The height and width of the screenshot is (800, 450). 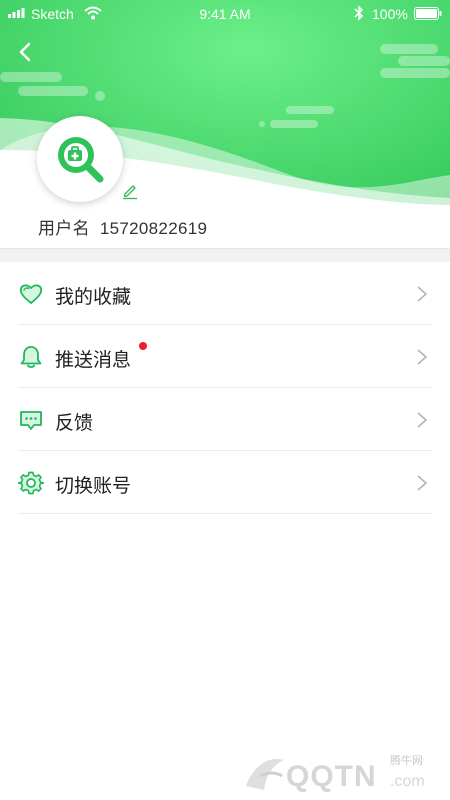 I want to click on menu-item-label: 反馈, so click(x=74, y=423).